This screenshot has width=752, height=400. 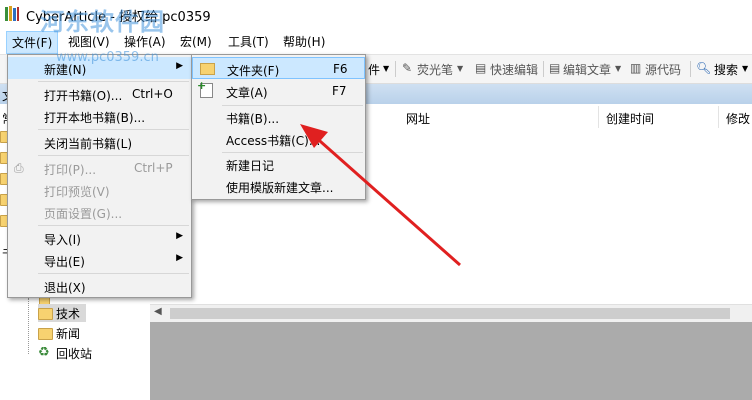 I want to click on watermark-logo: 河东软件园, so click(x=102, y=21).